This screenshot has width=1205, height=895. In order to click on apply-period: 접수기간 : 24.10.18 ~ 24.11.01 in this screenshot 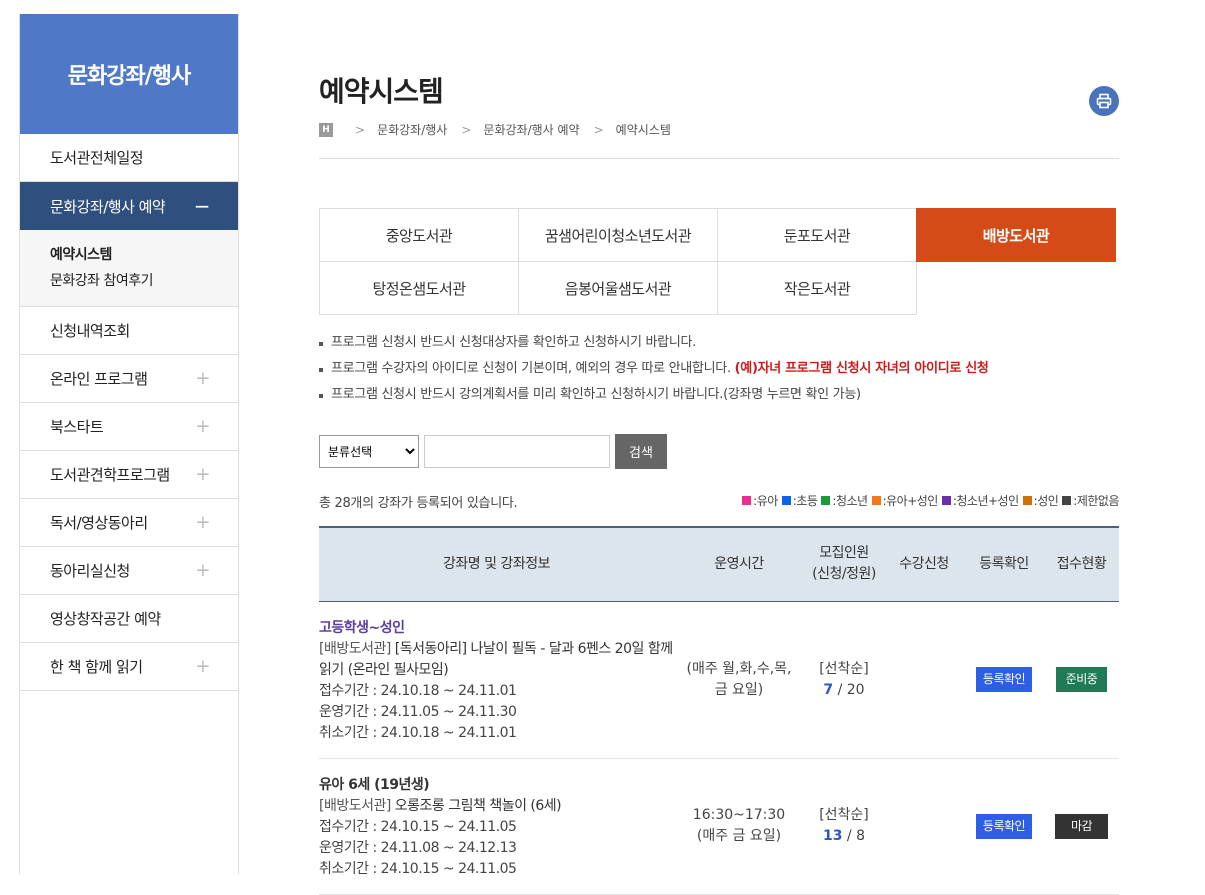, I will do `click(418, 690)`.